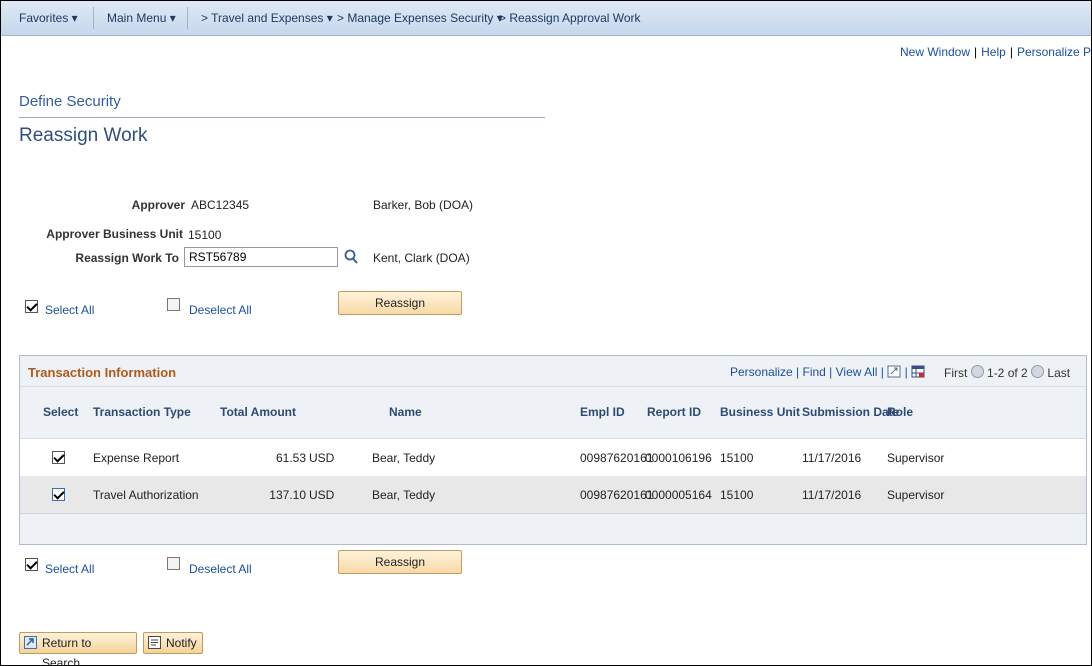  Describe the element at coordinates (918, 371) in the screenshot. I see `download-excel-icon` at that location.